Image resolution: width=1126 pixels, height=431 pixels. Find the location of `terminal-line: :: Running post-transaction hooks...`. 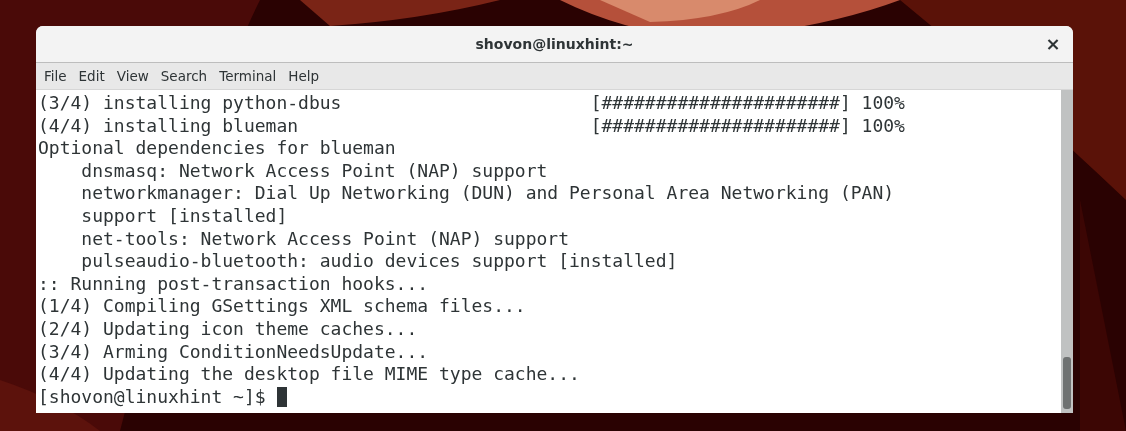

terminal-line: :: Running post-transaction hooks... is located at coordinates (233, 283).